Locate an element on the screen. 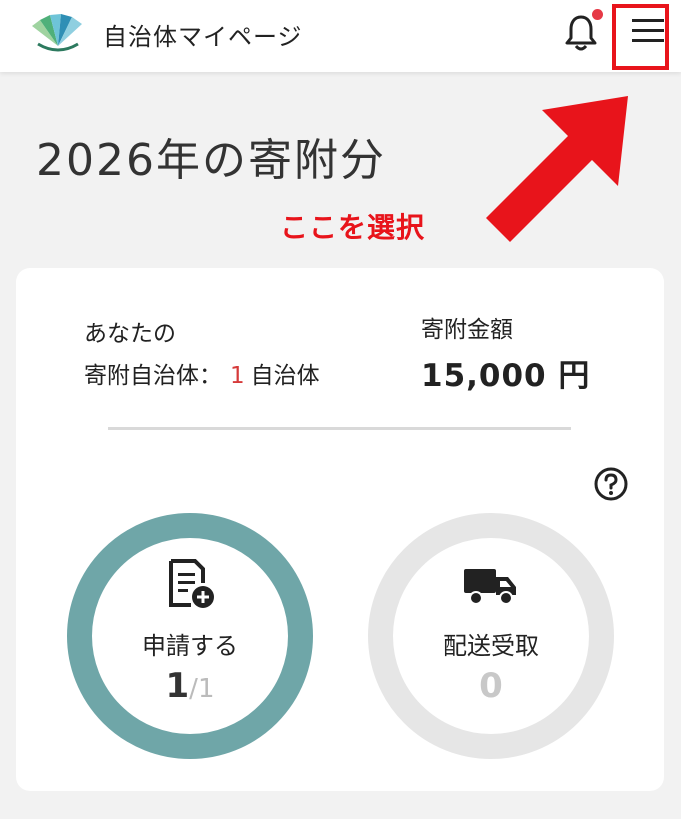 The width and height of the screenshot is (681, 819). donation-amount-value: 15,000 円 is located at coordinates (506, 376).